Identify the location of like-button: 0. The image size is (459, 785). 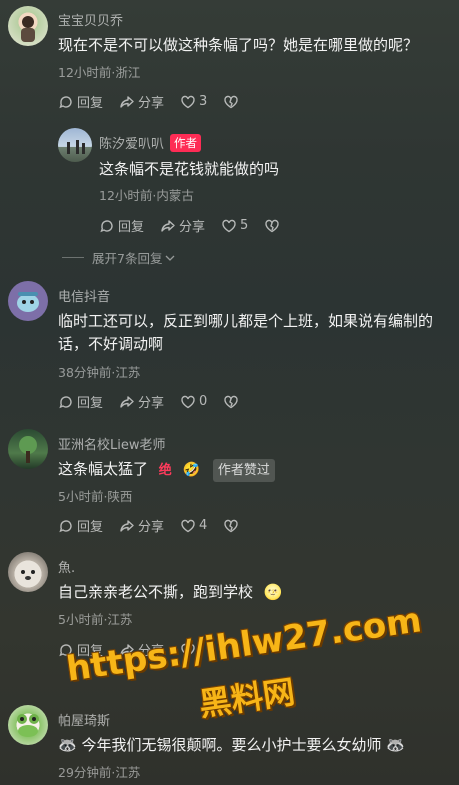
(193, 402).